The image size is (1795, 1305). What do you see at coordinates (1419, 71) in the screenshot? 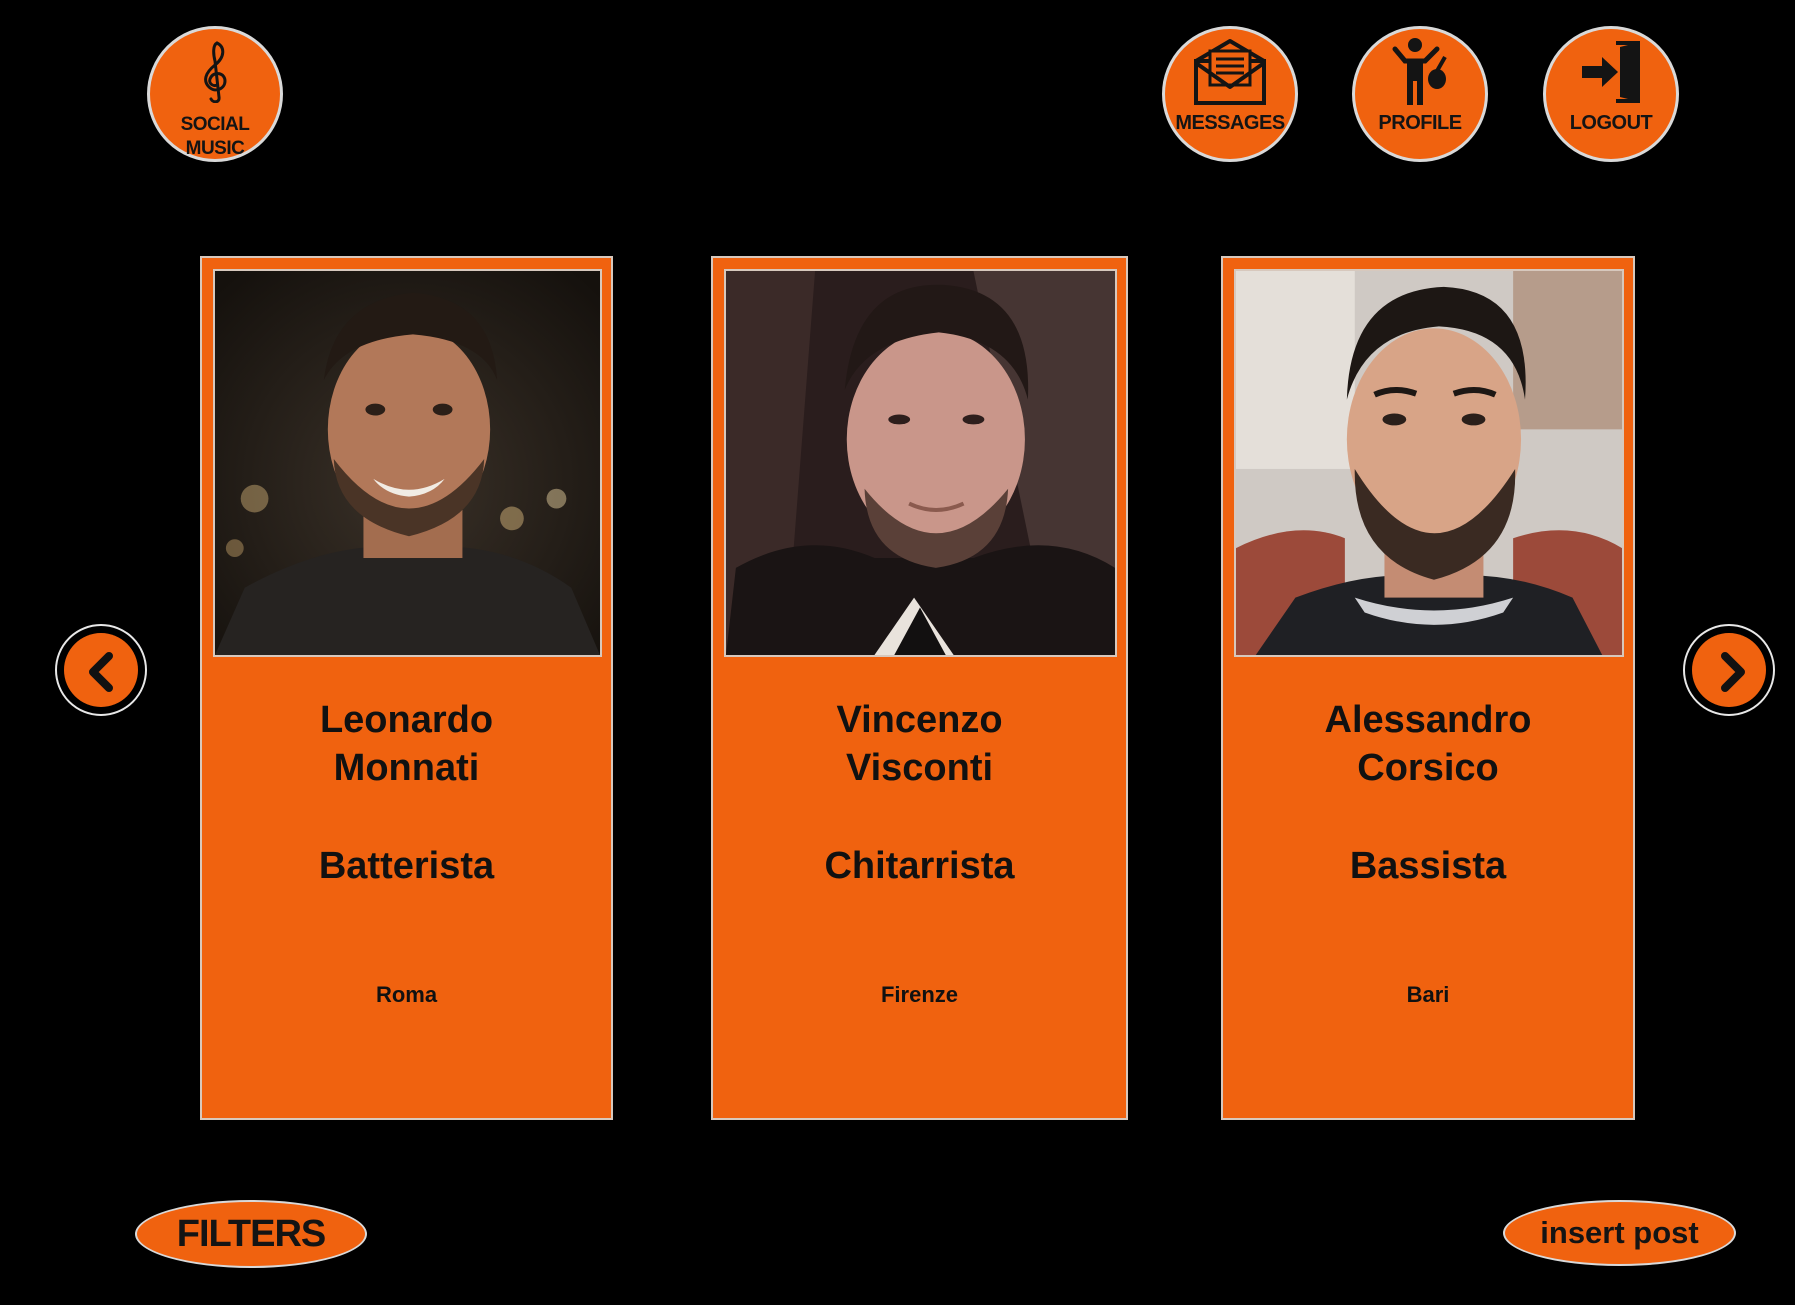
I see `musician-icon` at bounding box center [1419, 71].